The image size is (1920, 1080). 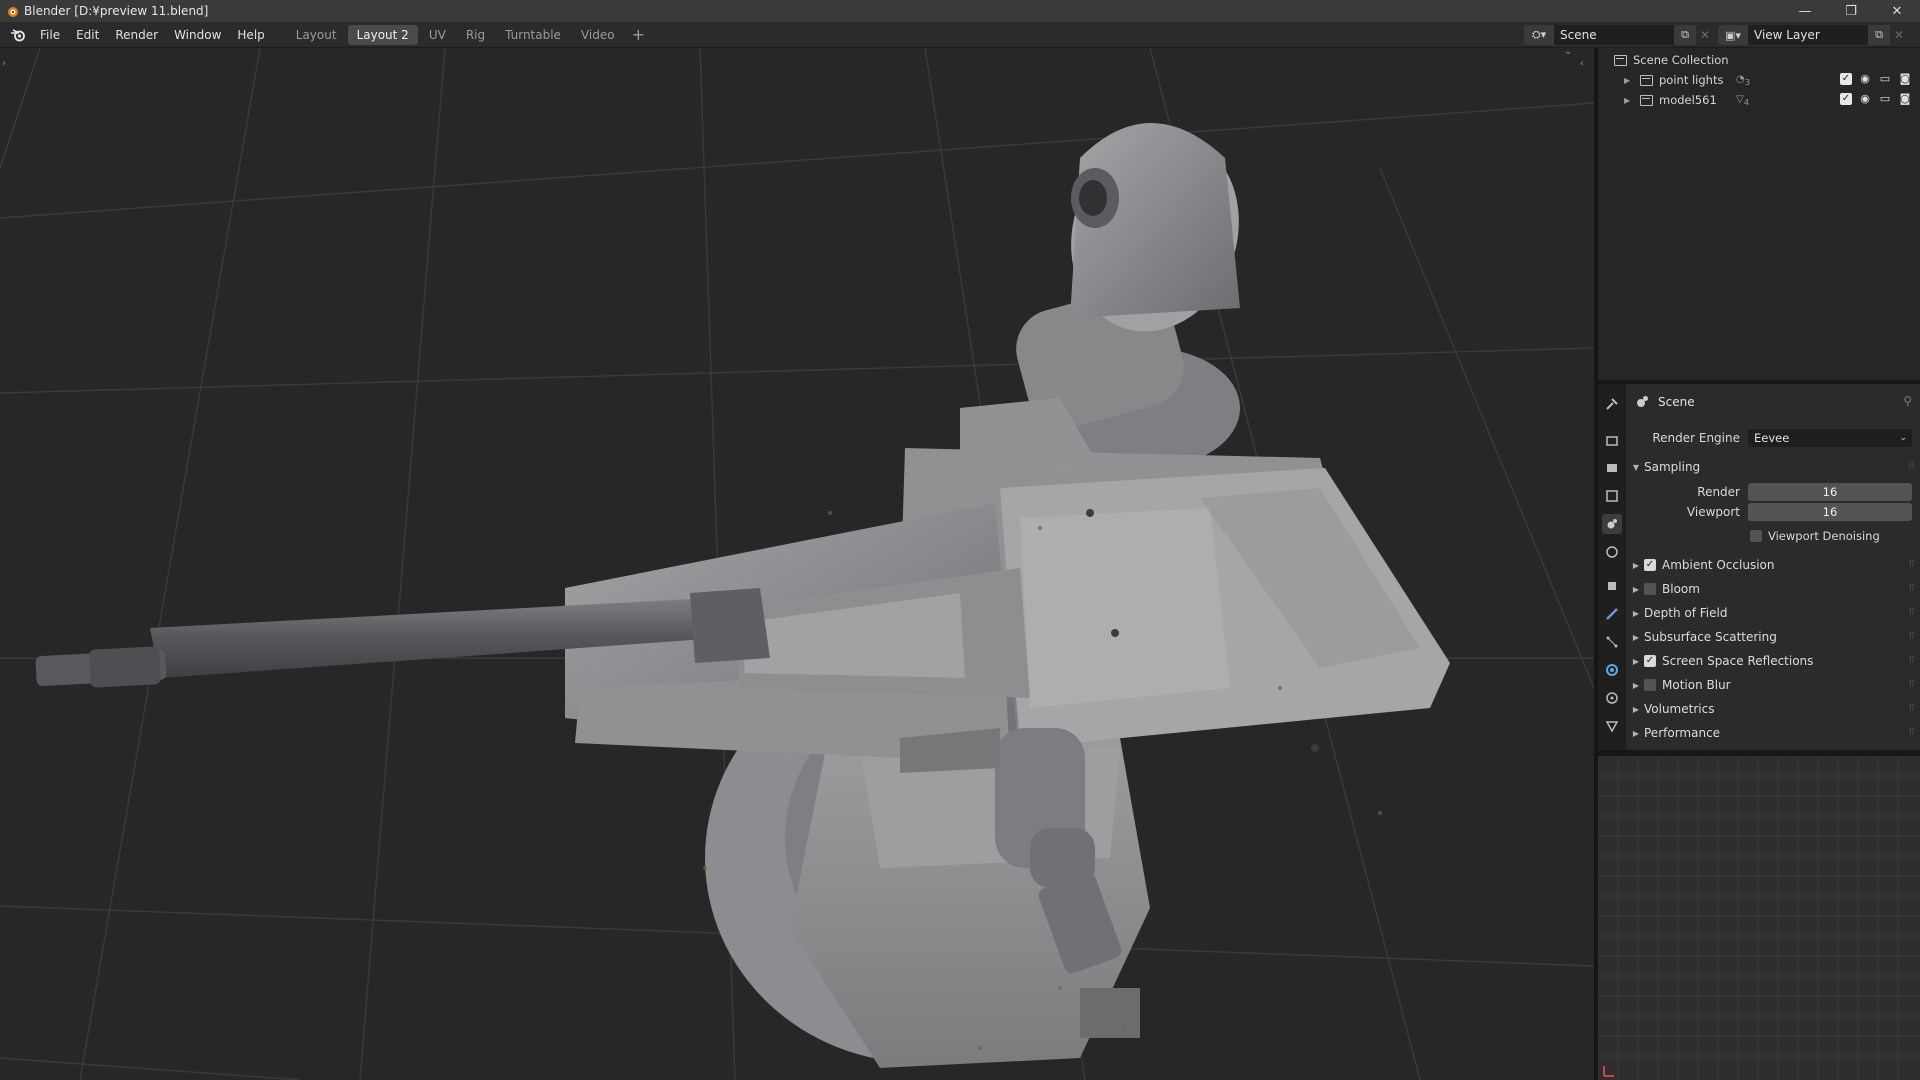 What do you see at coordinates (1830, 492) in the screenshot?
I see `render-samples-field: 16` at bounding box center [1830, 492].